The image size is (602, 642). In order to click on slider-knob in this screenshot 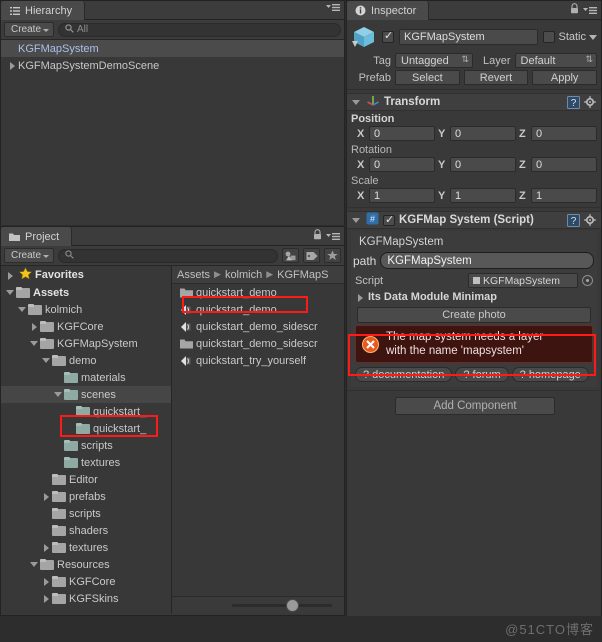, I will do `click(292, 605)`.